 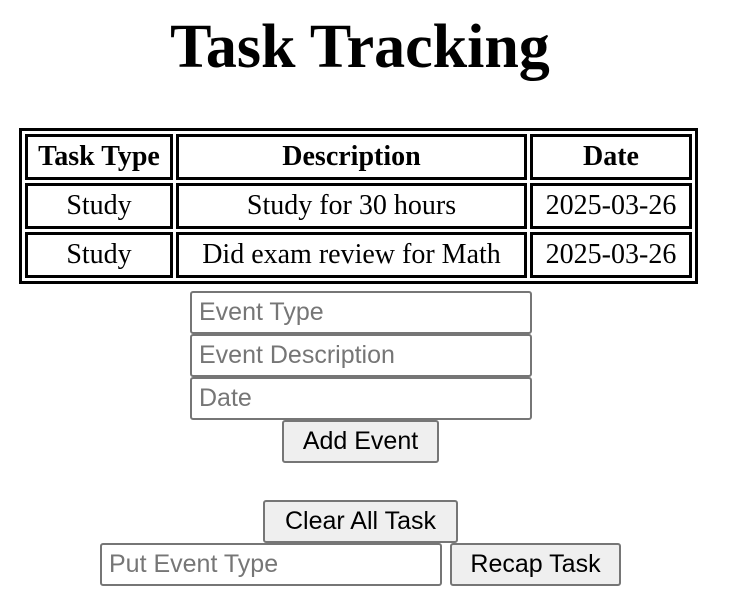 What do you see at coordinates (361, 355) in the screenshot?
I see `event-description-input` at bounding box center [361, 355].